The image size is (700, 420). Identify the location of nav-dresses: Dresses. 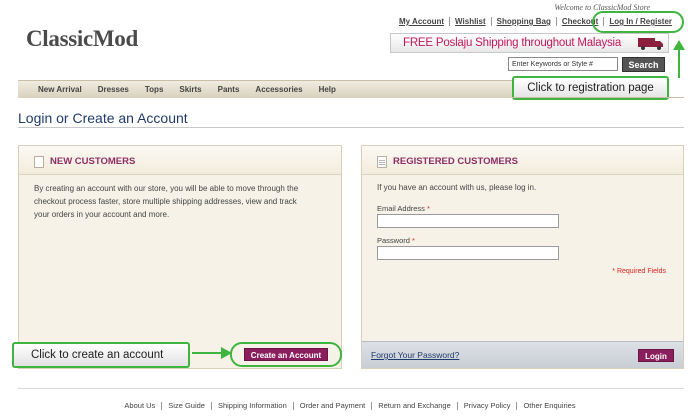
(113, 89).